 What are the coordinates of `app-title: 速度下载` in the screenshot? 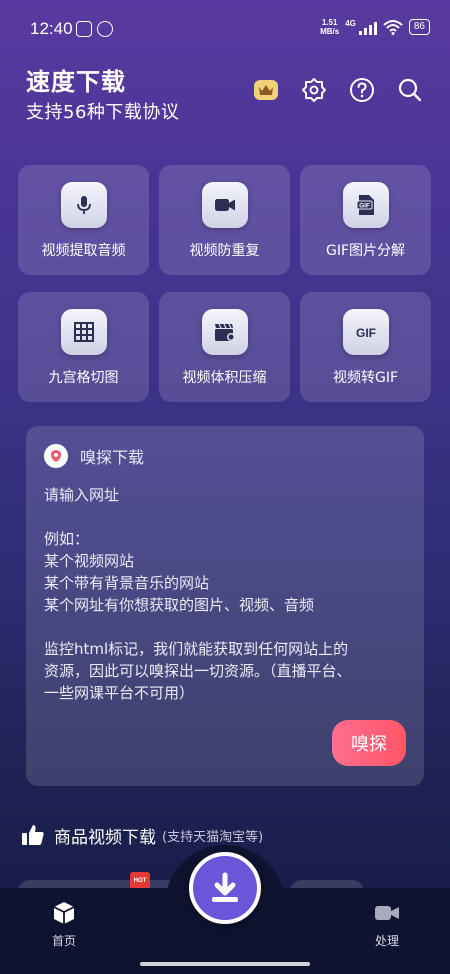 It's located at (76, 82).